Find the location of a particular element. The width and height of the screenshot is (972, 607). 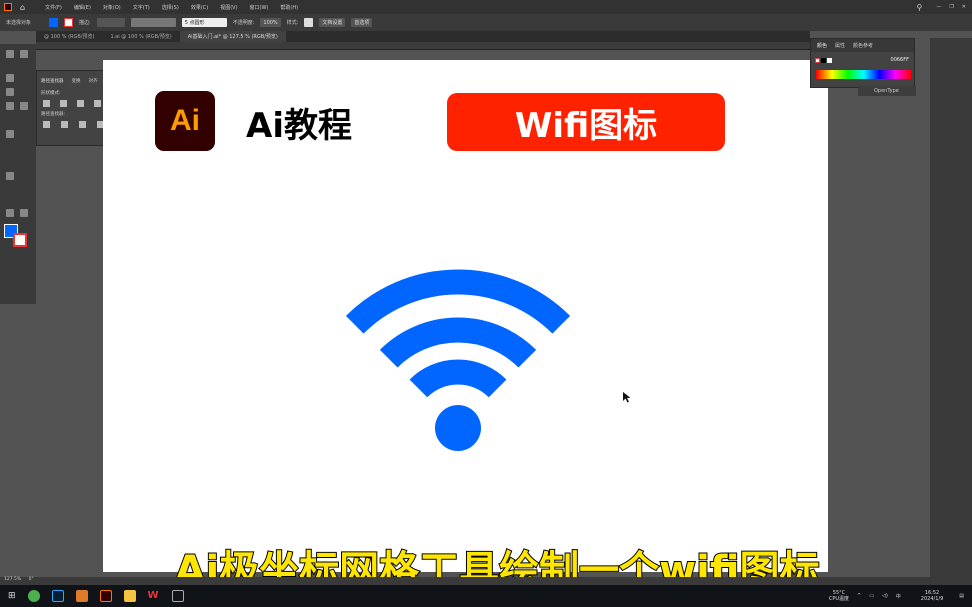

illustrator-icon is located at coordinates (105, 596).